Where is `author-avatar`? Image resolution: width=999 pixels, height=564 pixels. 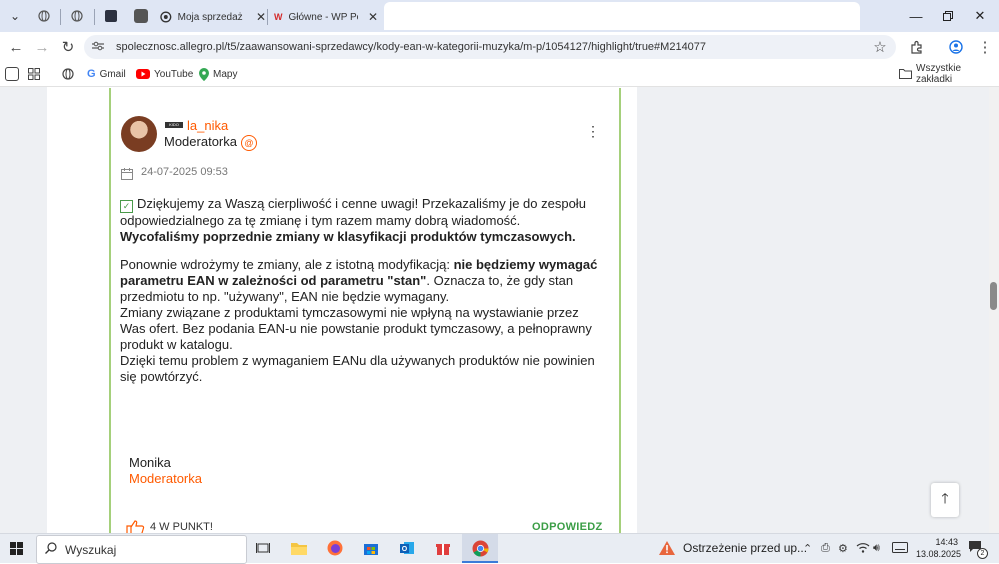
author-avatar is located at coordinates (139, 134).